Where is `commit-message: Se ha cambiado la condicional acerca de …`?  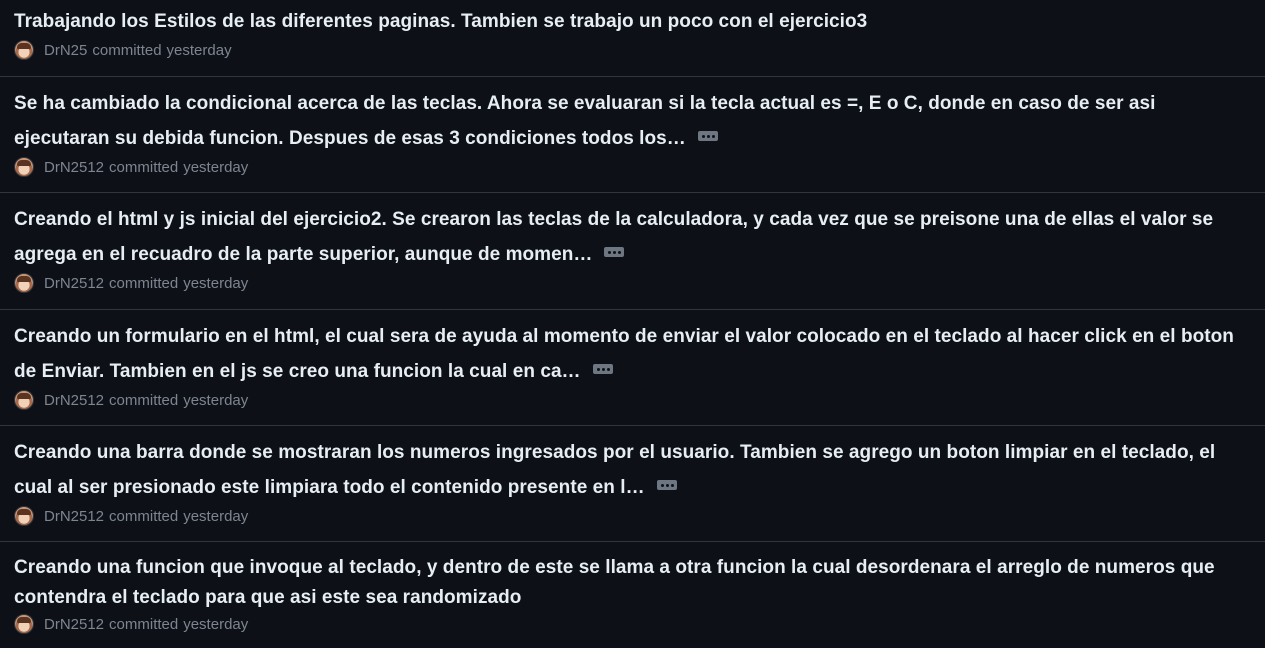 commit-message: Se ha cambiado la condicional acerca de … is located at coordinates (632, 121).